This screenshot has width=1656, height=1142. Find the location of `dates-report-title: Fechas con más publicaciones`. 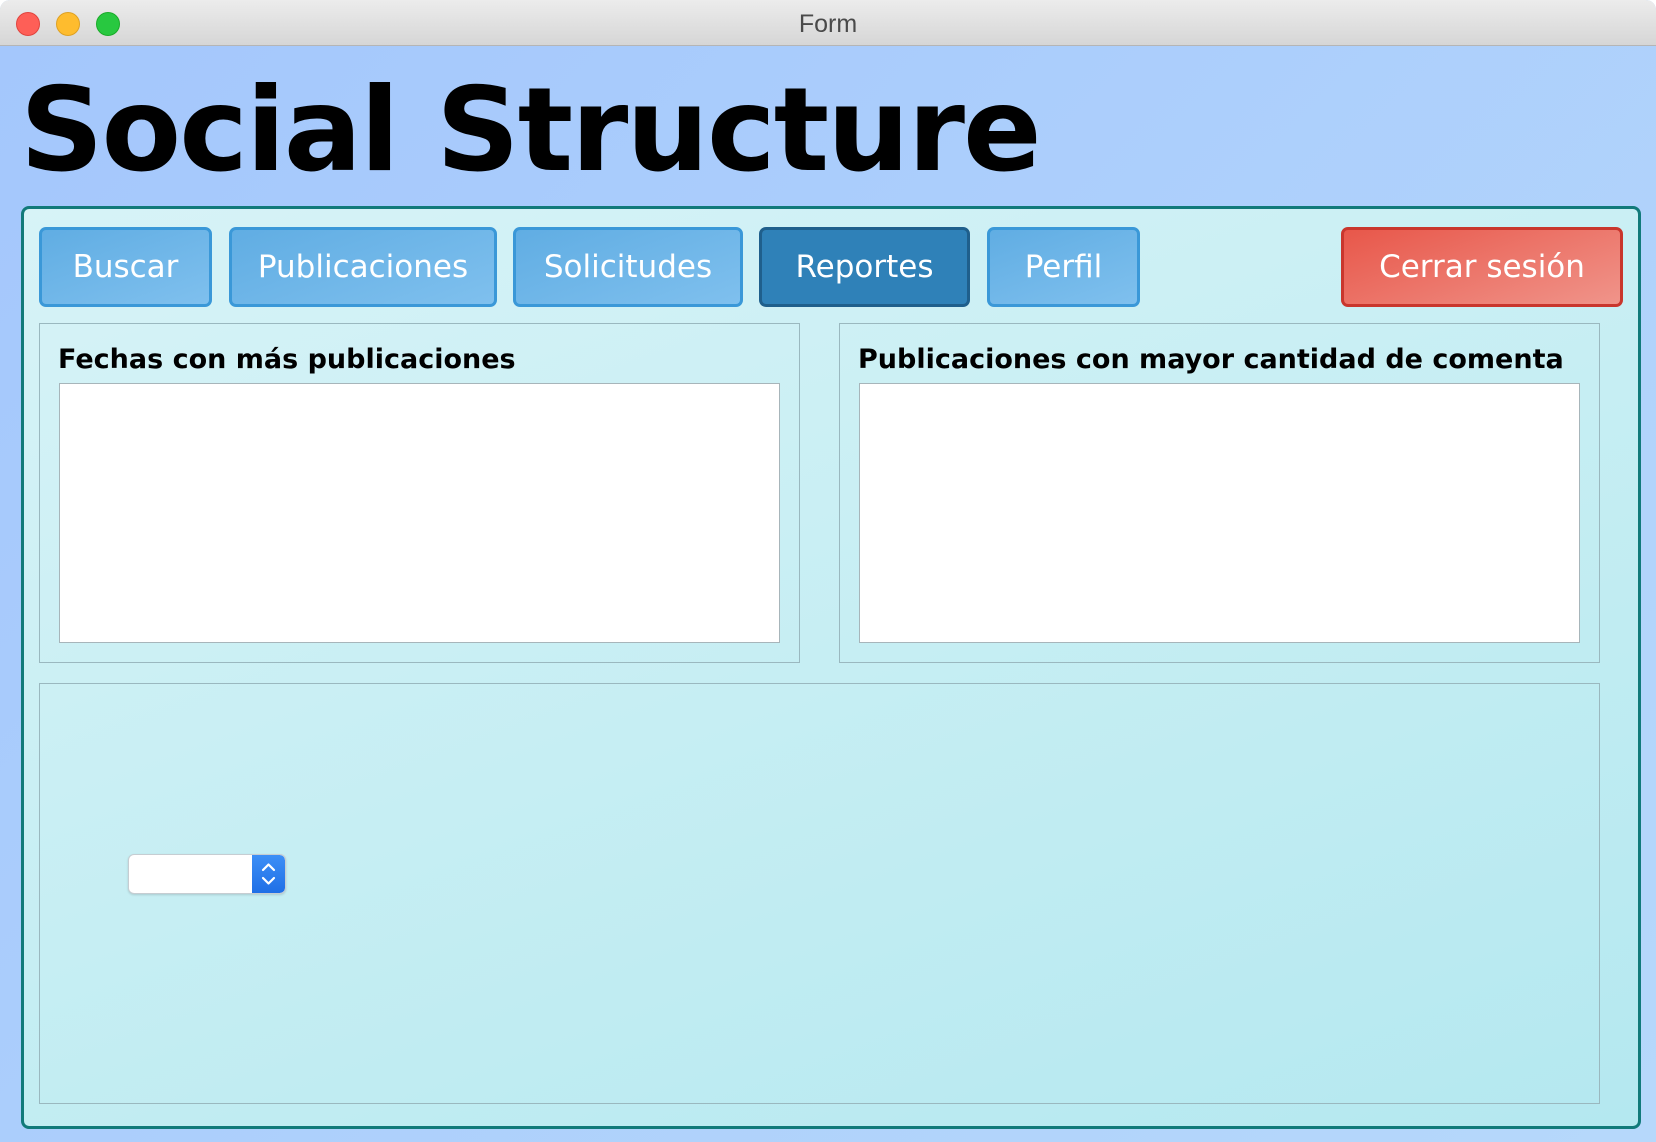

dates-report-title: Fechas con más publicaciones is located at coordinates (287, 359).